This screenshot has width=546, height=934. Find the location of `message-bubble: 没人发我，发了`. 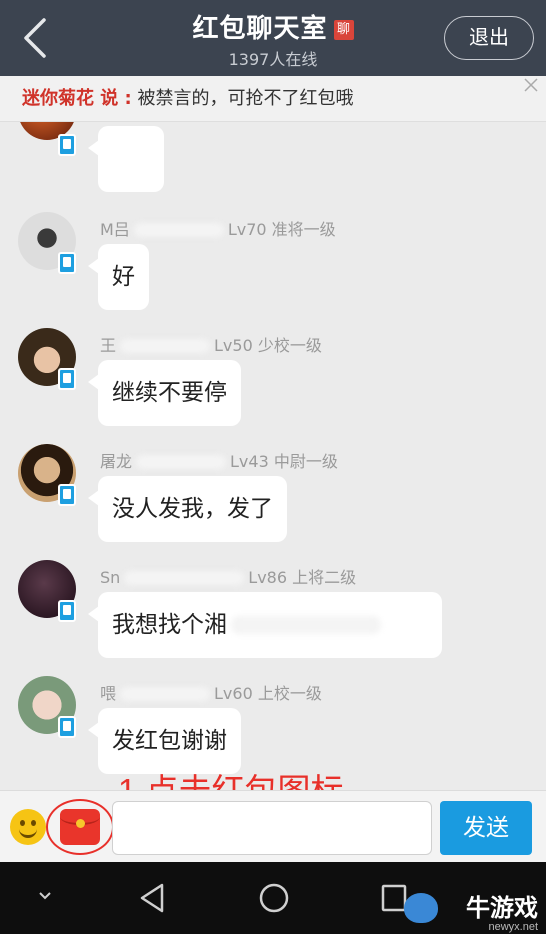

message-bubble: 没人发我，发了 is located at coordinates (187, 509).